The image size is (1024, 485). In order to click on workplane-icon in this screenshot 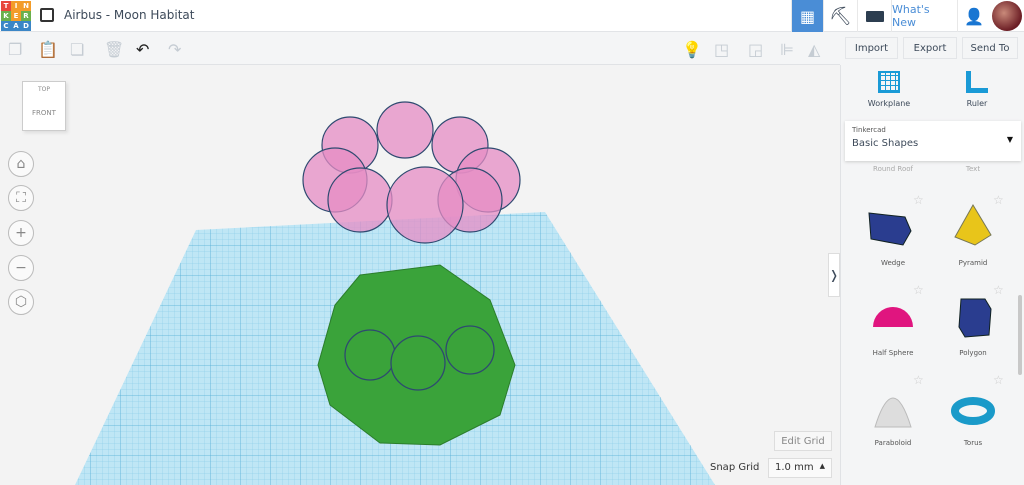, I will do `click(889, 82)`.